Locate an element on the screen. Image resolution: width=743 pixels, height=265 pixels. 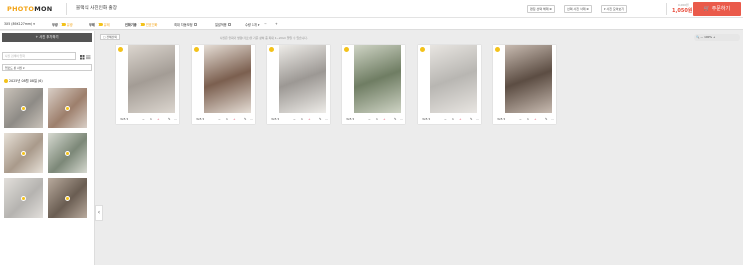
delete-selected-button: 선택 사진 삭제 ⊗ is located at coordinates (578, 9).